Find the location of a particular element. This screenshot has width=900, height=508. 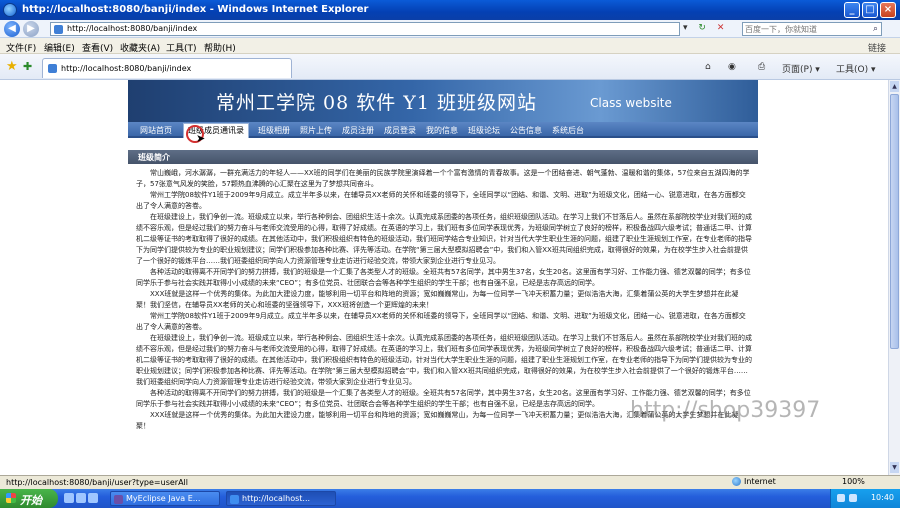

mouse-cursor-icon: ➤ is located at coordinates (201, 138).